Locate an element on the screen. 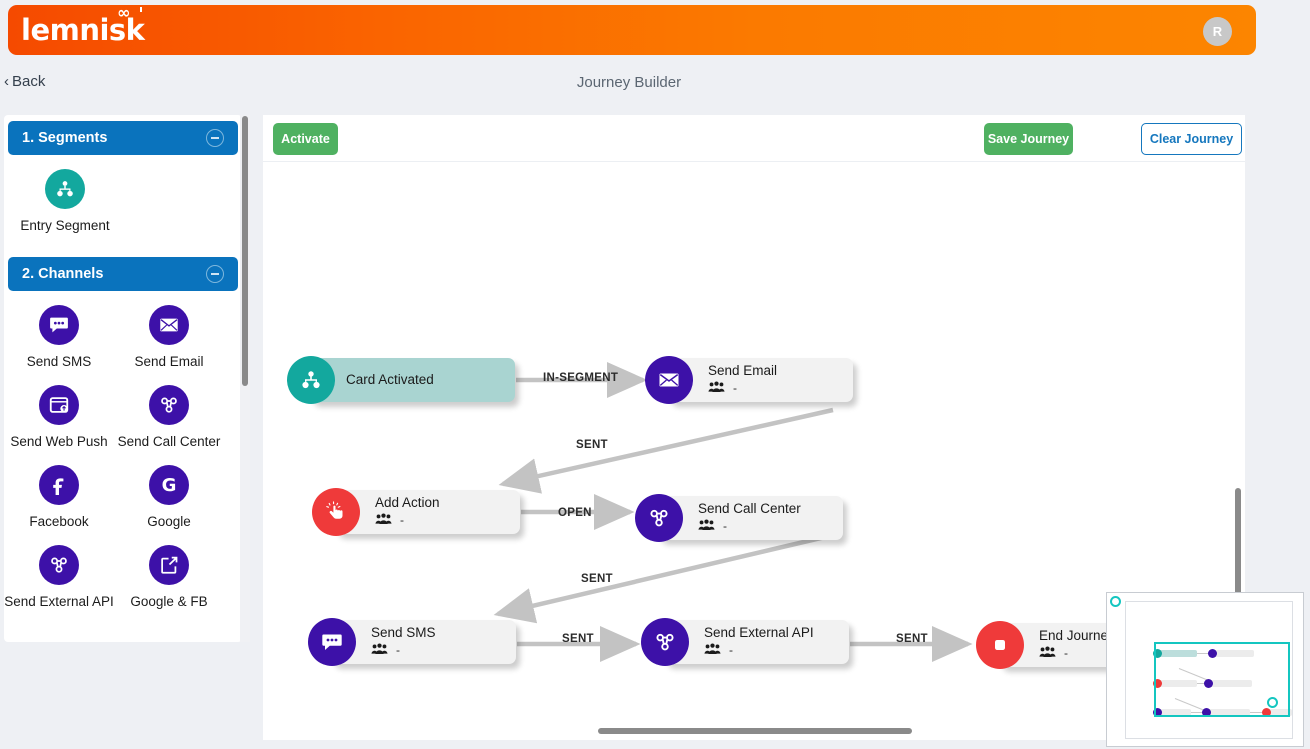 Image resolution: width=1310 pixels, height=749 pixels. activate-button: Activate is located at coordinates (305, 139).